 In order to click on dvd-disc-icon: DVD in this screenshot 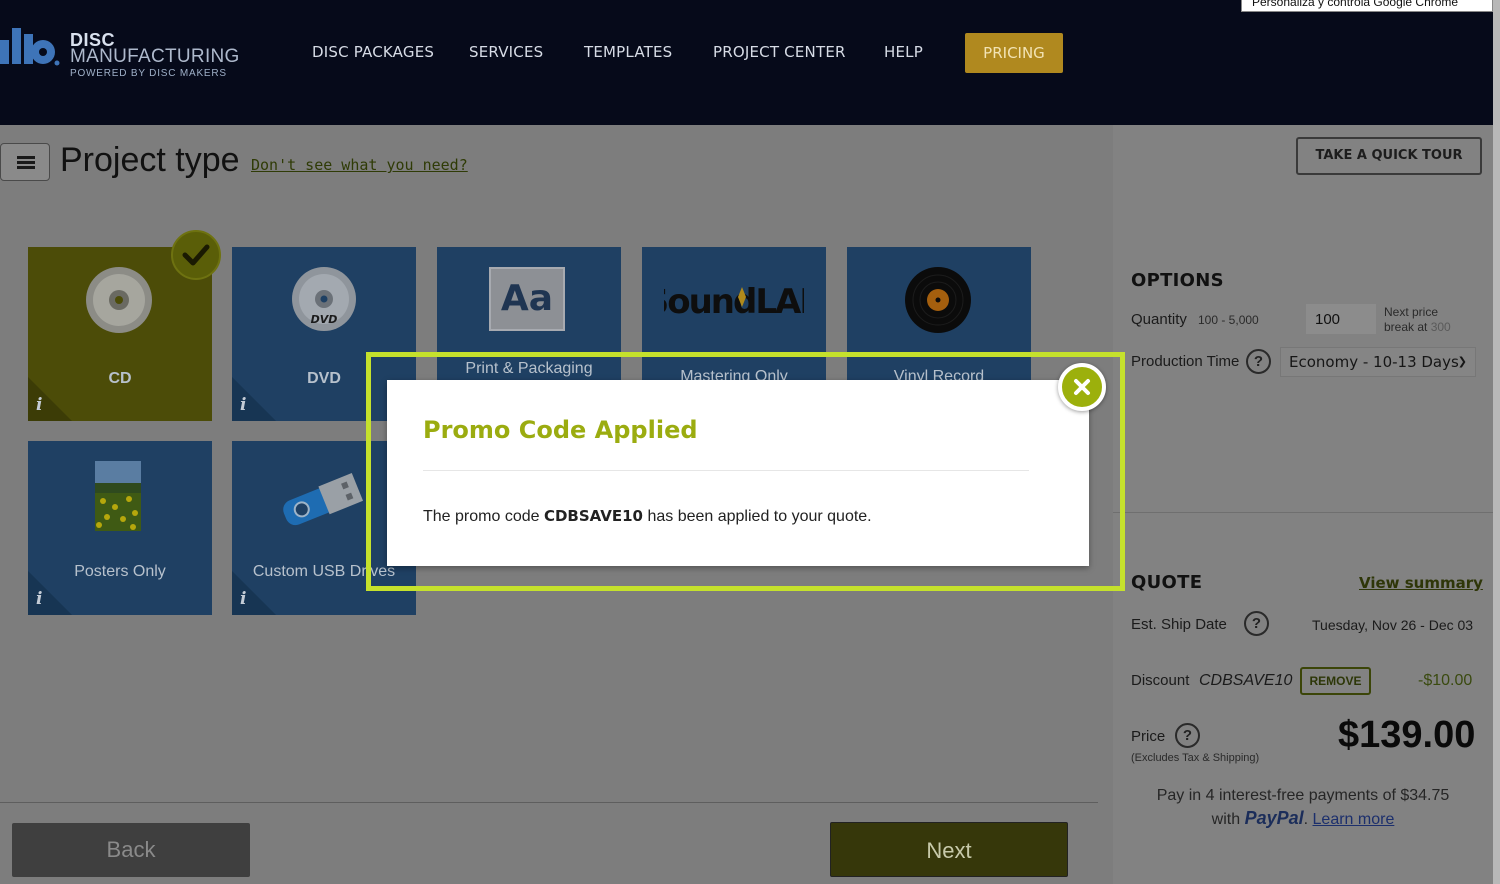, I will do `click(324, 299)`.